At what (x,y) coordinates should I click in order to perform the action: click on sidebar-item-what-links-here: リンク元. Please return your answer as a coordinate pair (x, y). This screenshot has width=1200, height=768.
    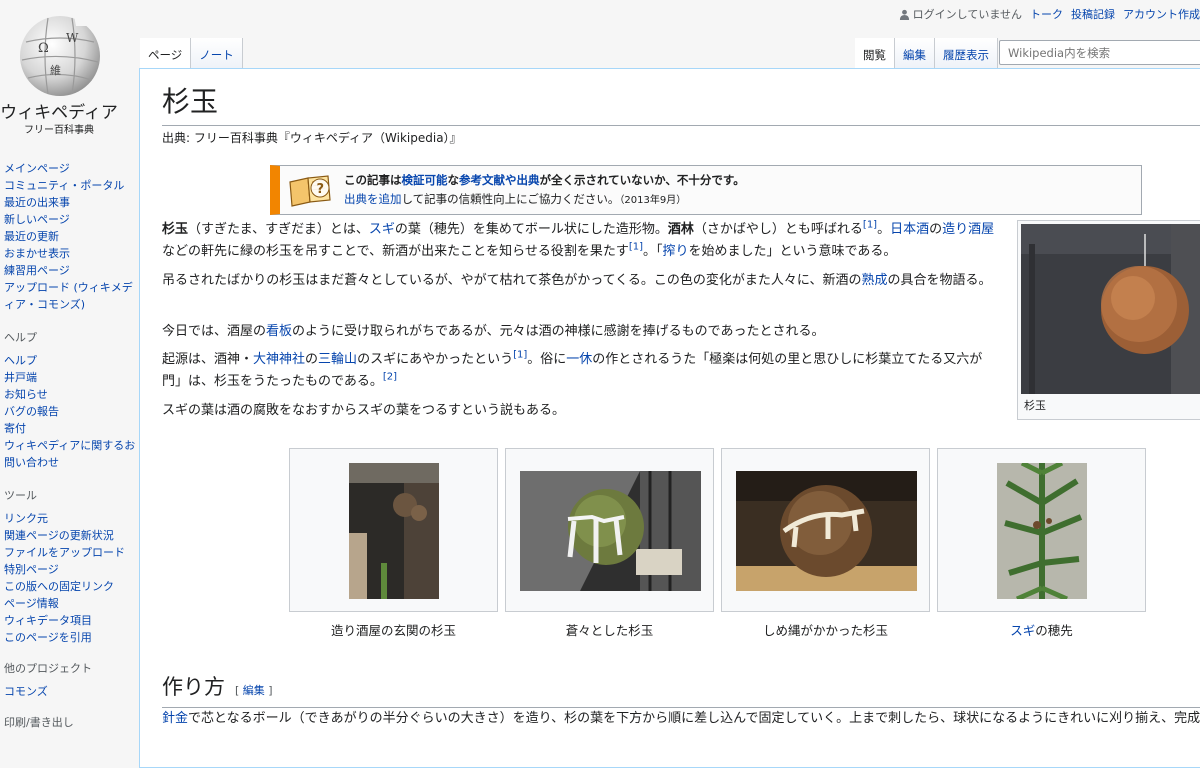
    Looking at the image, I should click on (71, 518).